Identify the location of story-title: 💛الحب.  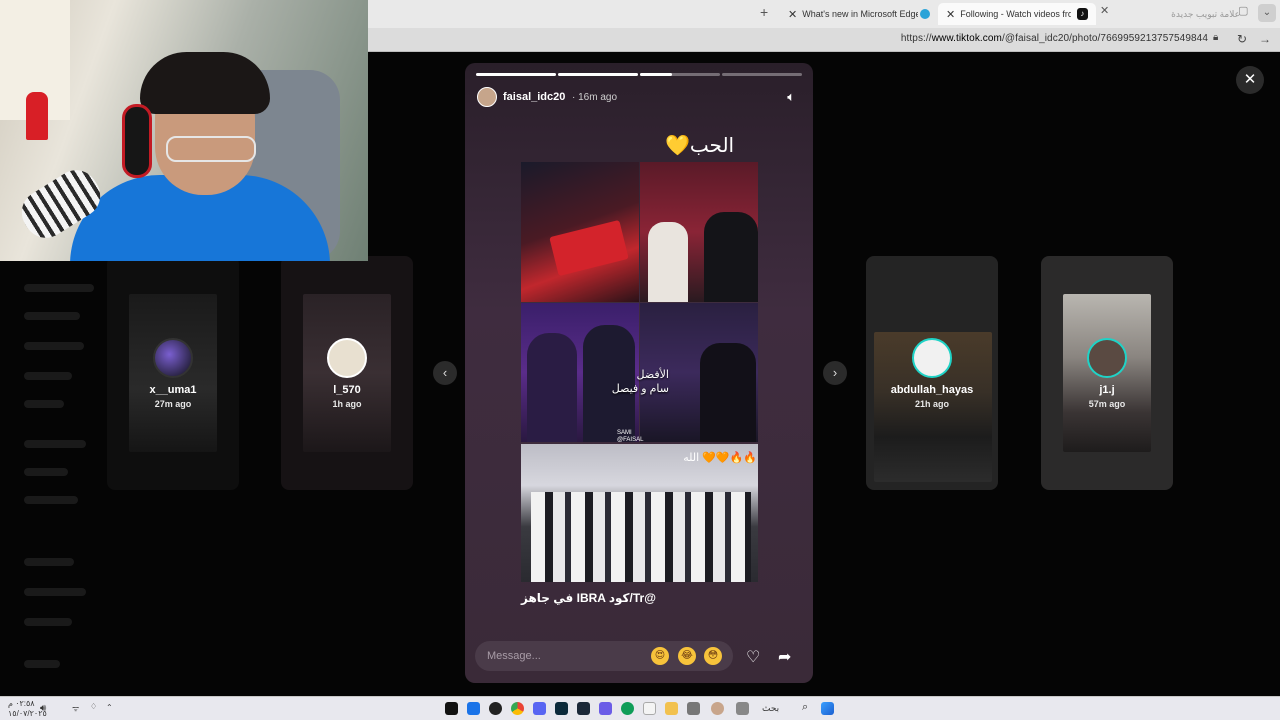
(699, 145).